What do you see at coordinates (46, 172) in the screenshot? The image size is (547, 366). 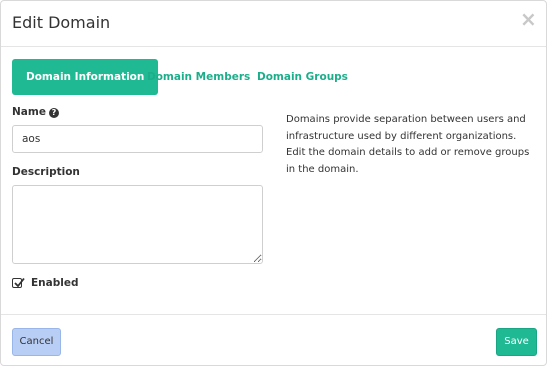 I see `description-label: Description` at bounding box center [46, 172].